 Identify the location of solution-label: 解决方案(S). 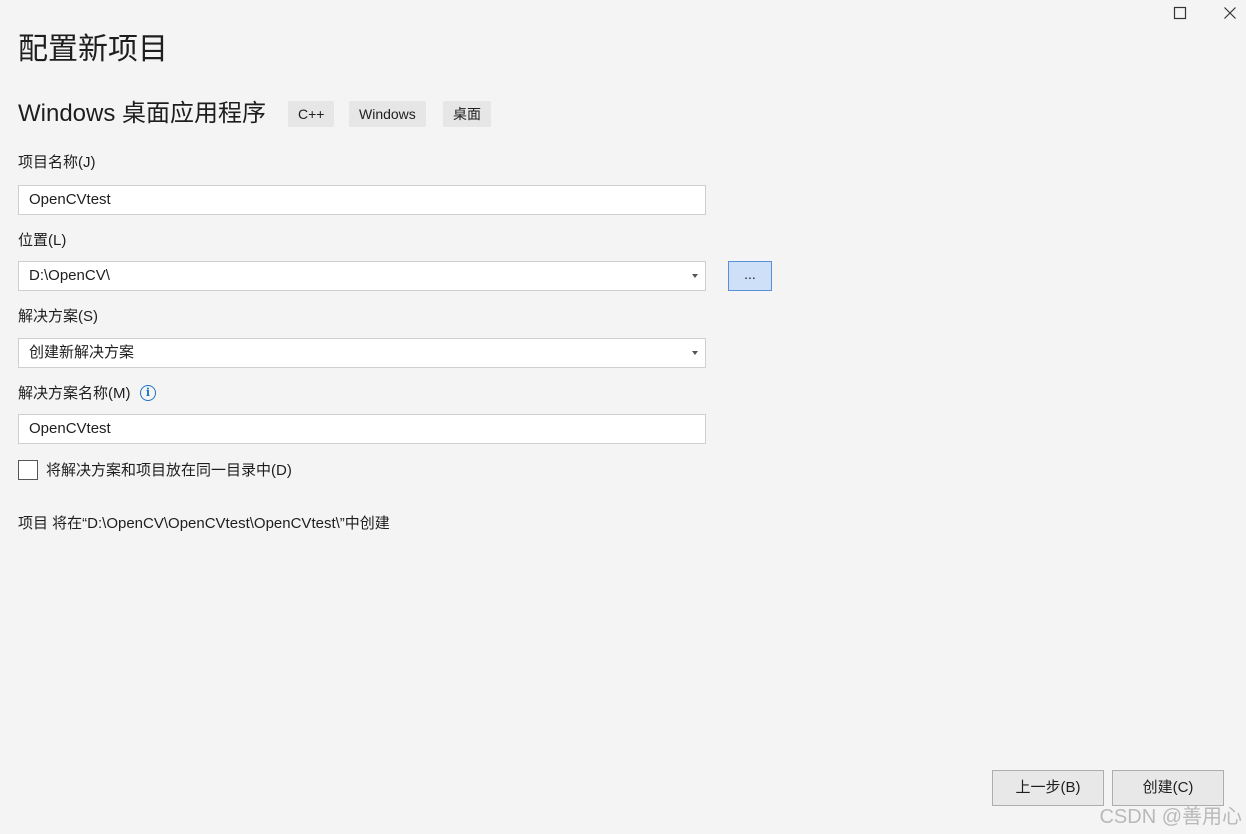
(58, 316).